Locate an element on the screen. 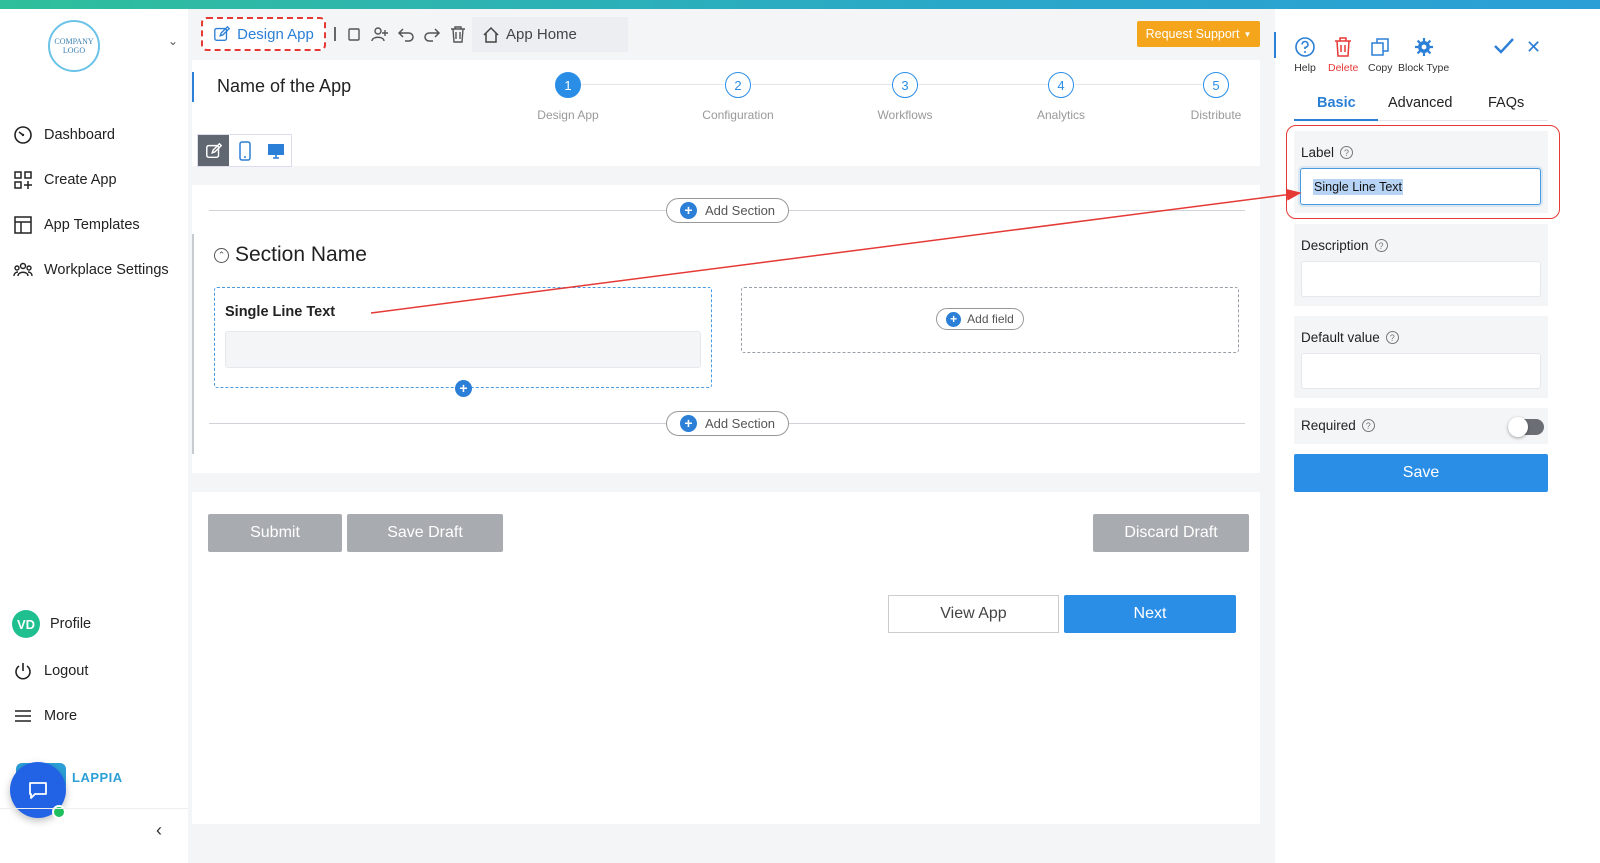 This screenshot has height=863, width=1600. submit-button: Submit is located at coordinates (275, 533).